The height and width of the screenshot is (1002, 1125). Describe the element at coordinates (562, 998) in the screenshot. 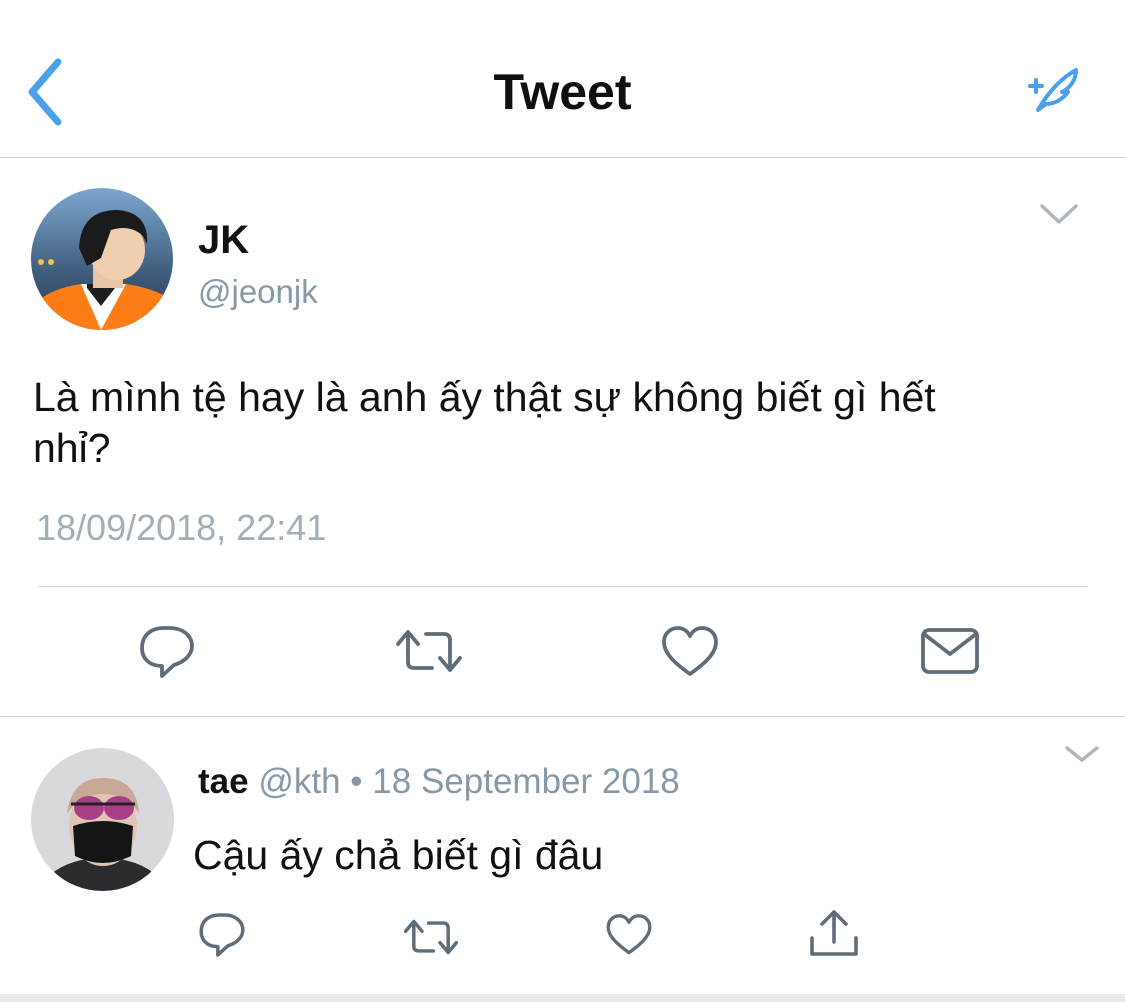

I see `bottom-border` at that location.